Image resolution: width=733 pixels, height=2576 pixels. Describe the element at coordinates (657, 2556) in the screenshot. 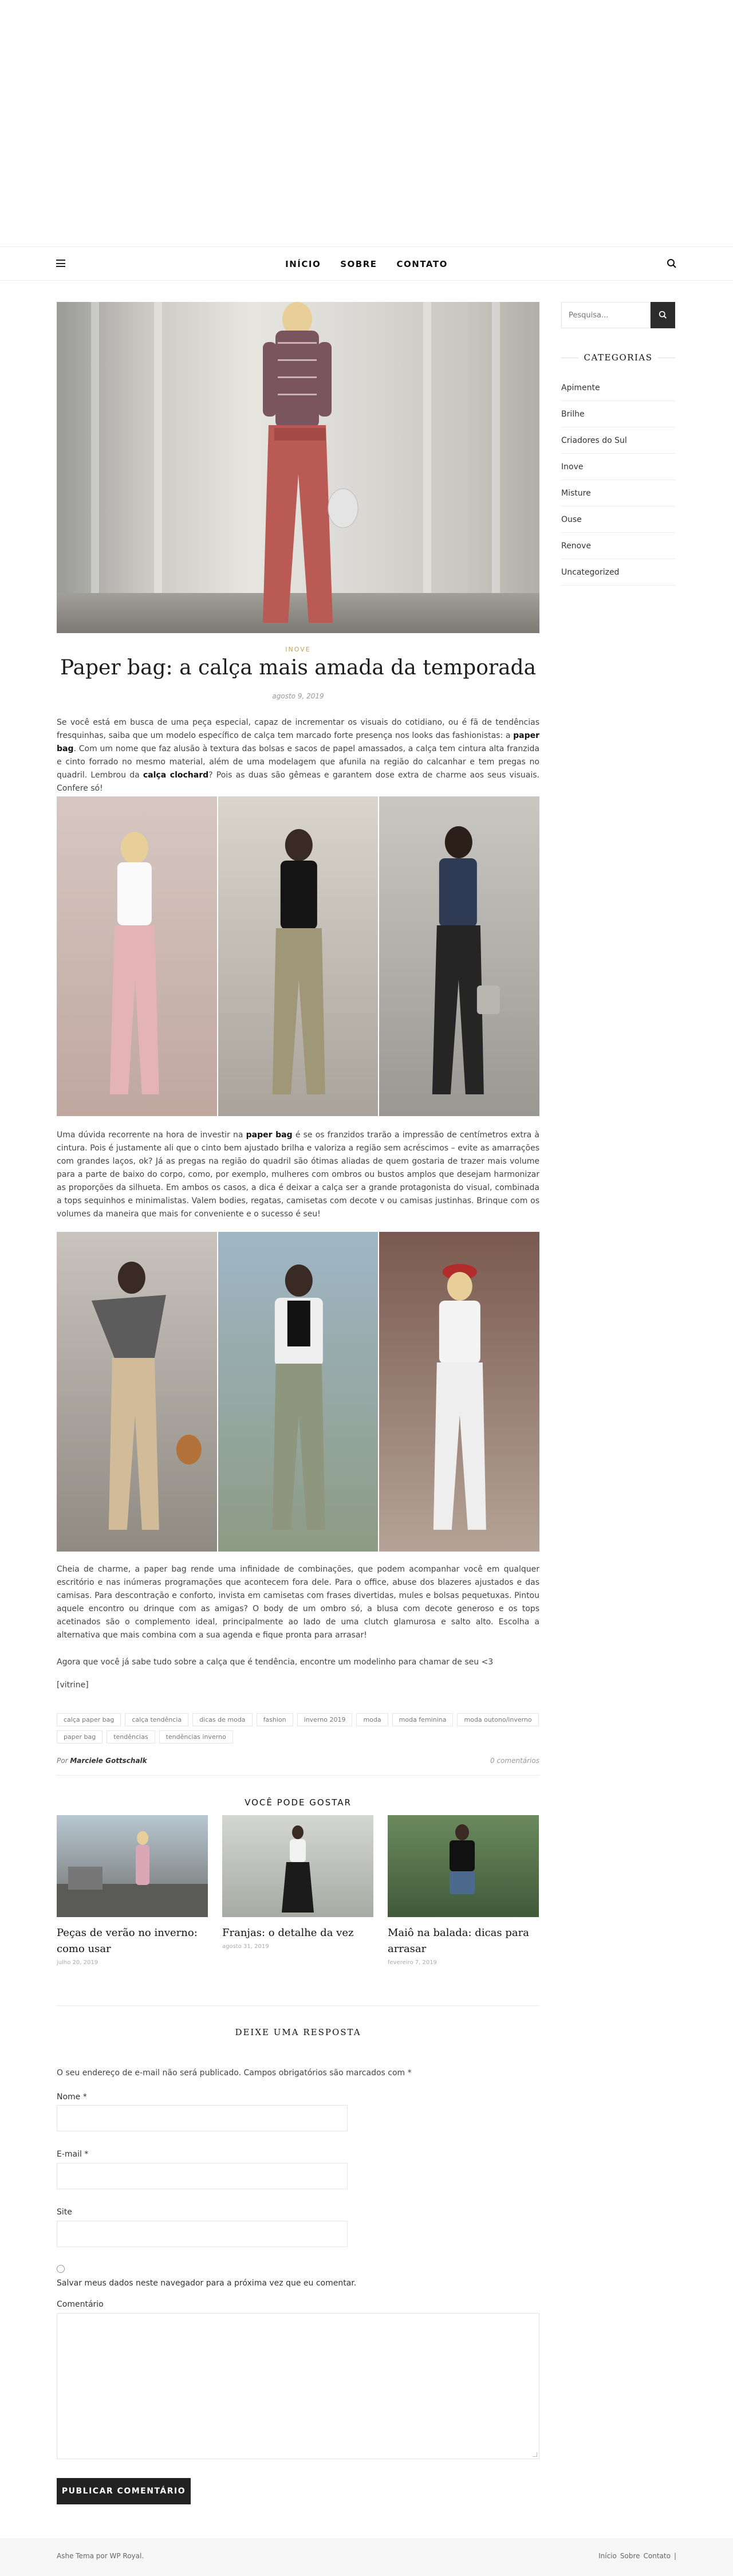

I see `footer-link-contato: Contato` at that location.